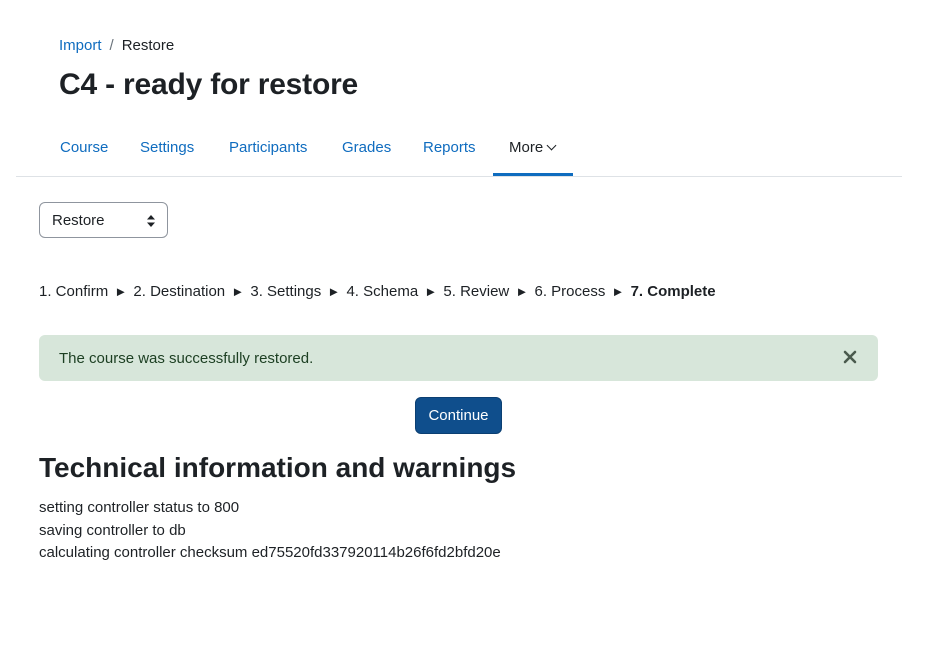 This screenshot has height=646, width=934. I want to click on close-icon, so click(850, 357).